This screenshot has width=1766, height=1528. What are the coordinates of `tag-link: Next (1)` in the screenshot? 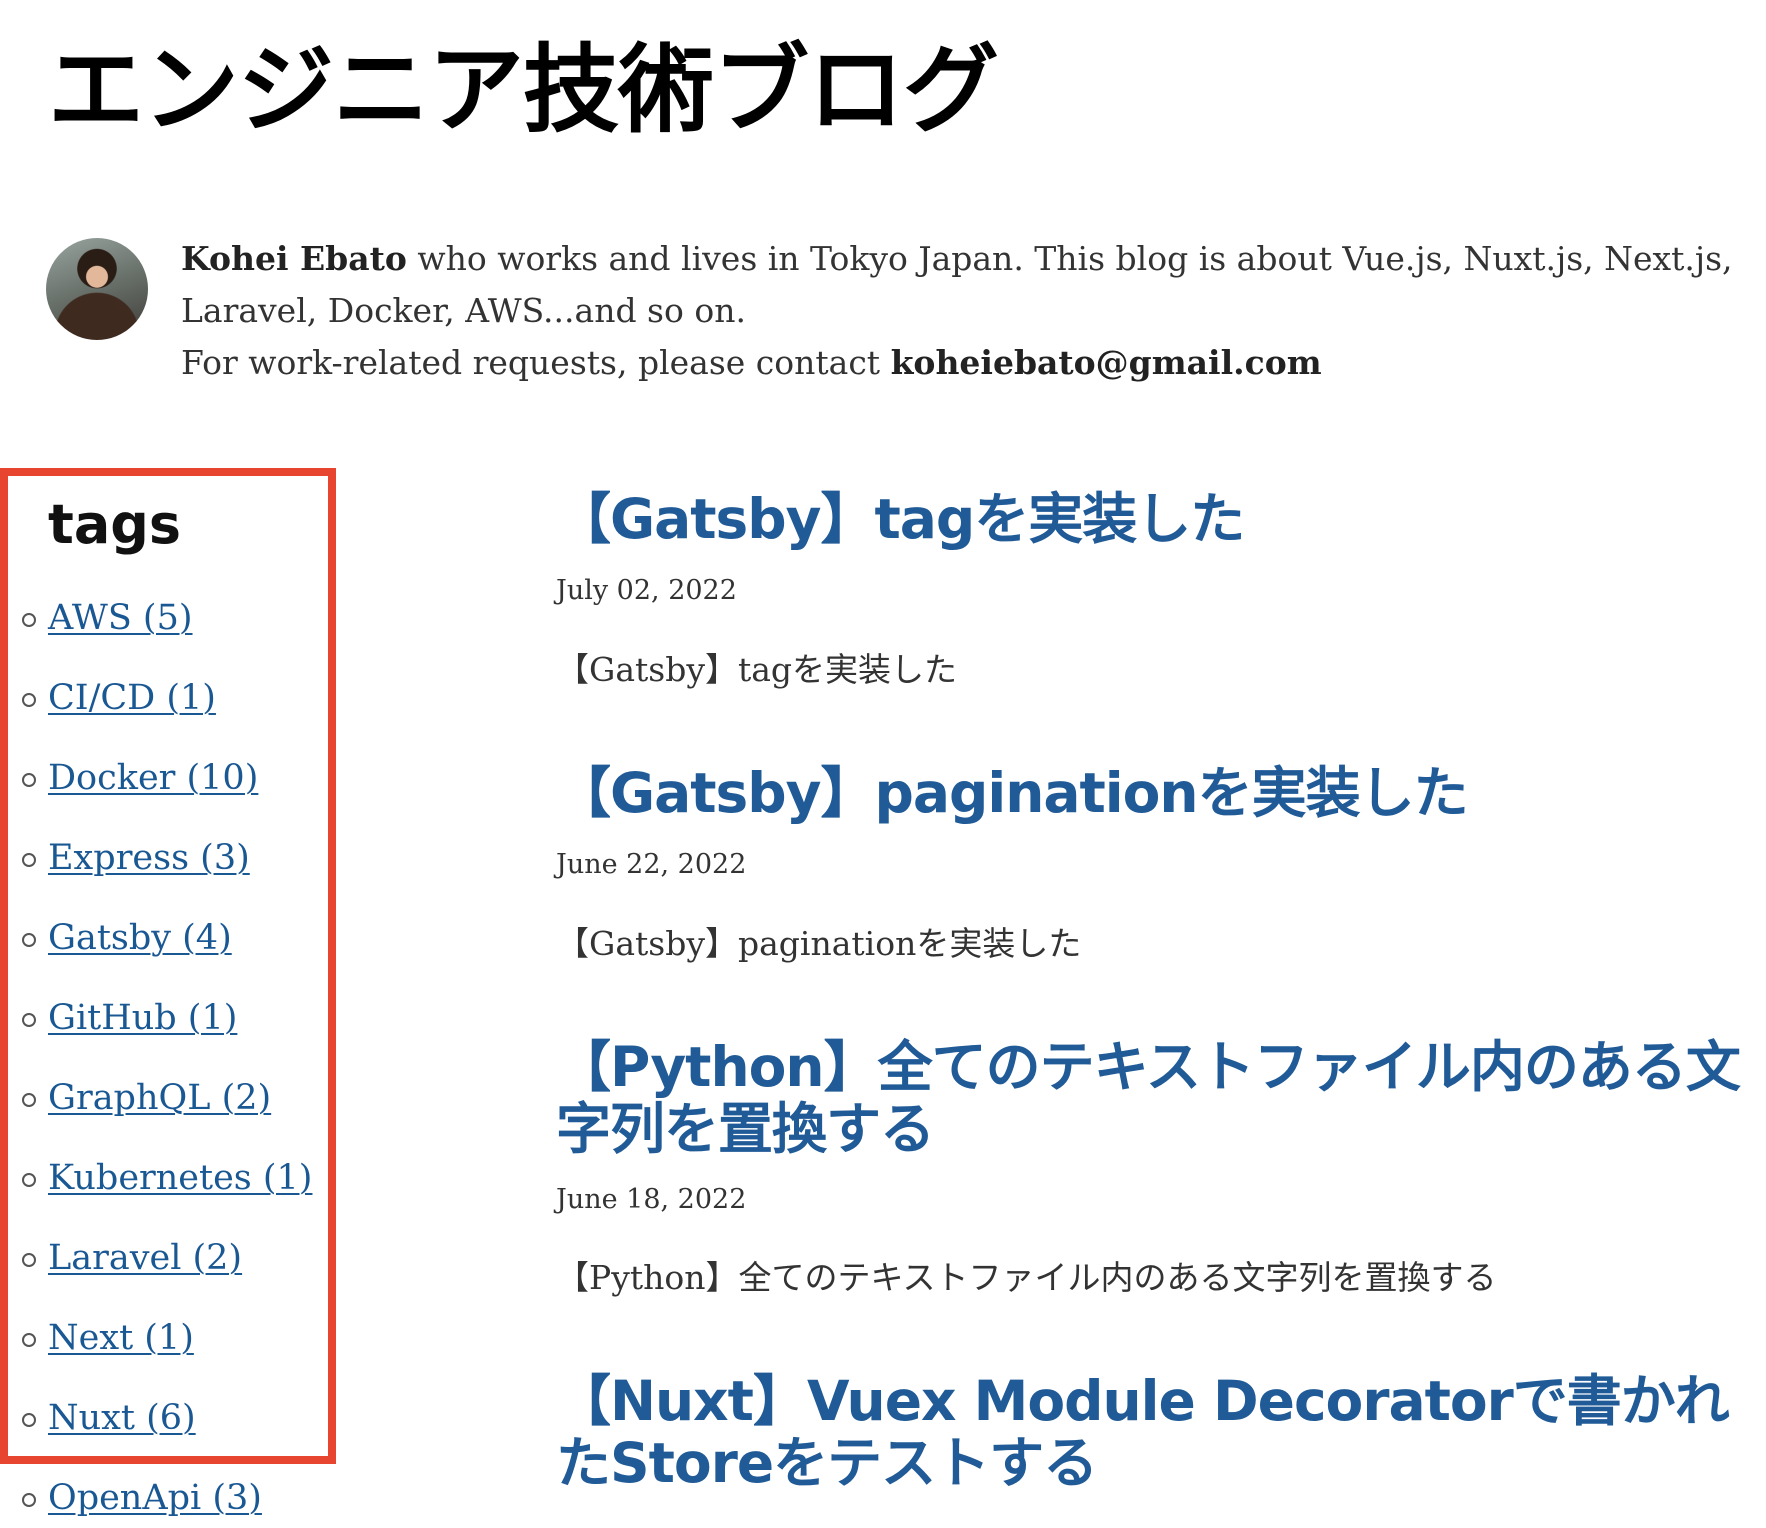 It's located at (121, 1338).